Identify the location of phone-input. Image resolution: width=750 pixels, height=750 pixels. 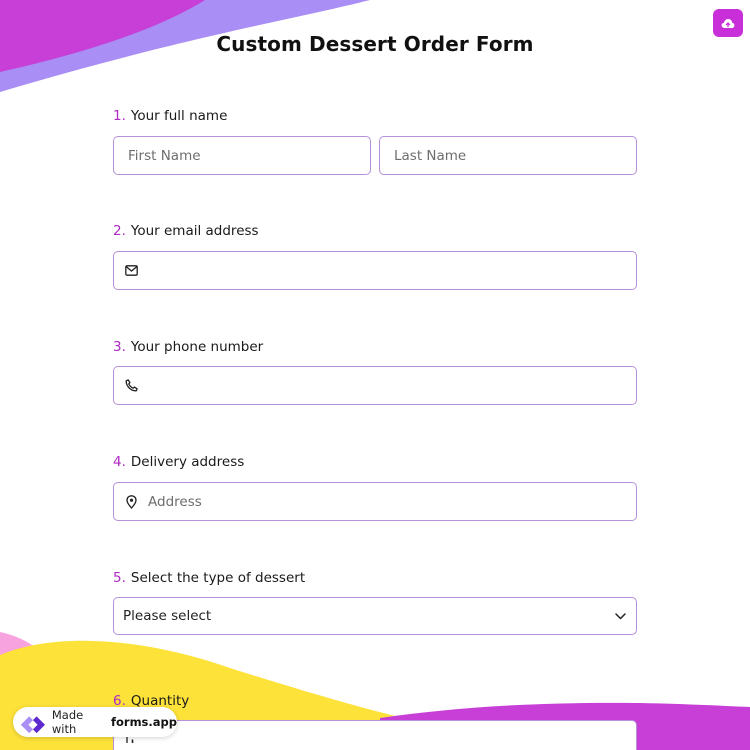
(392, 385).